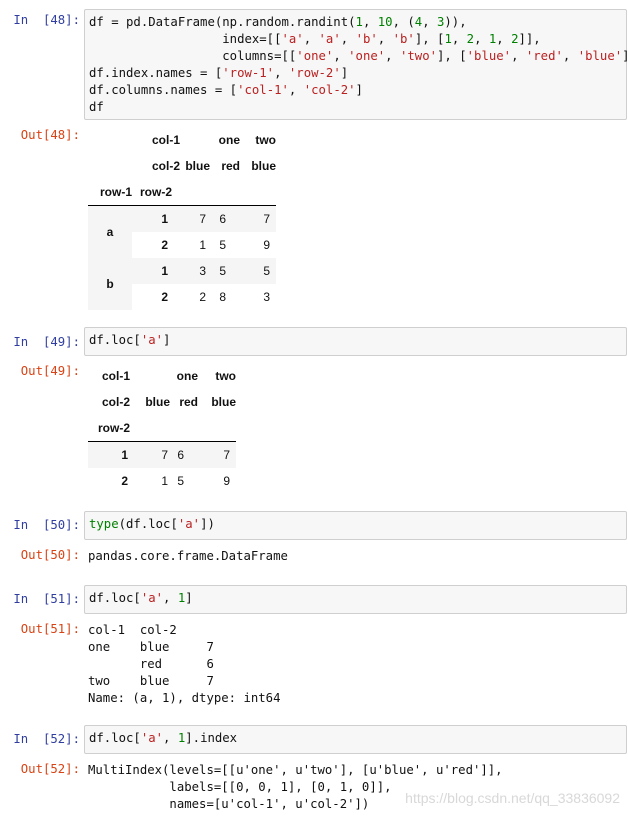 The image size is (628, 819). Describe the element at coordinates (512, 798) in the screenshot. I see `watermark-text: https://blog.csdn.net/qq_33836092` at that location.